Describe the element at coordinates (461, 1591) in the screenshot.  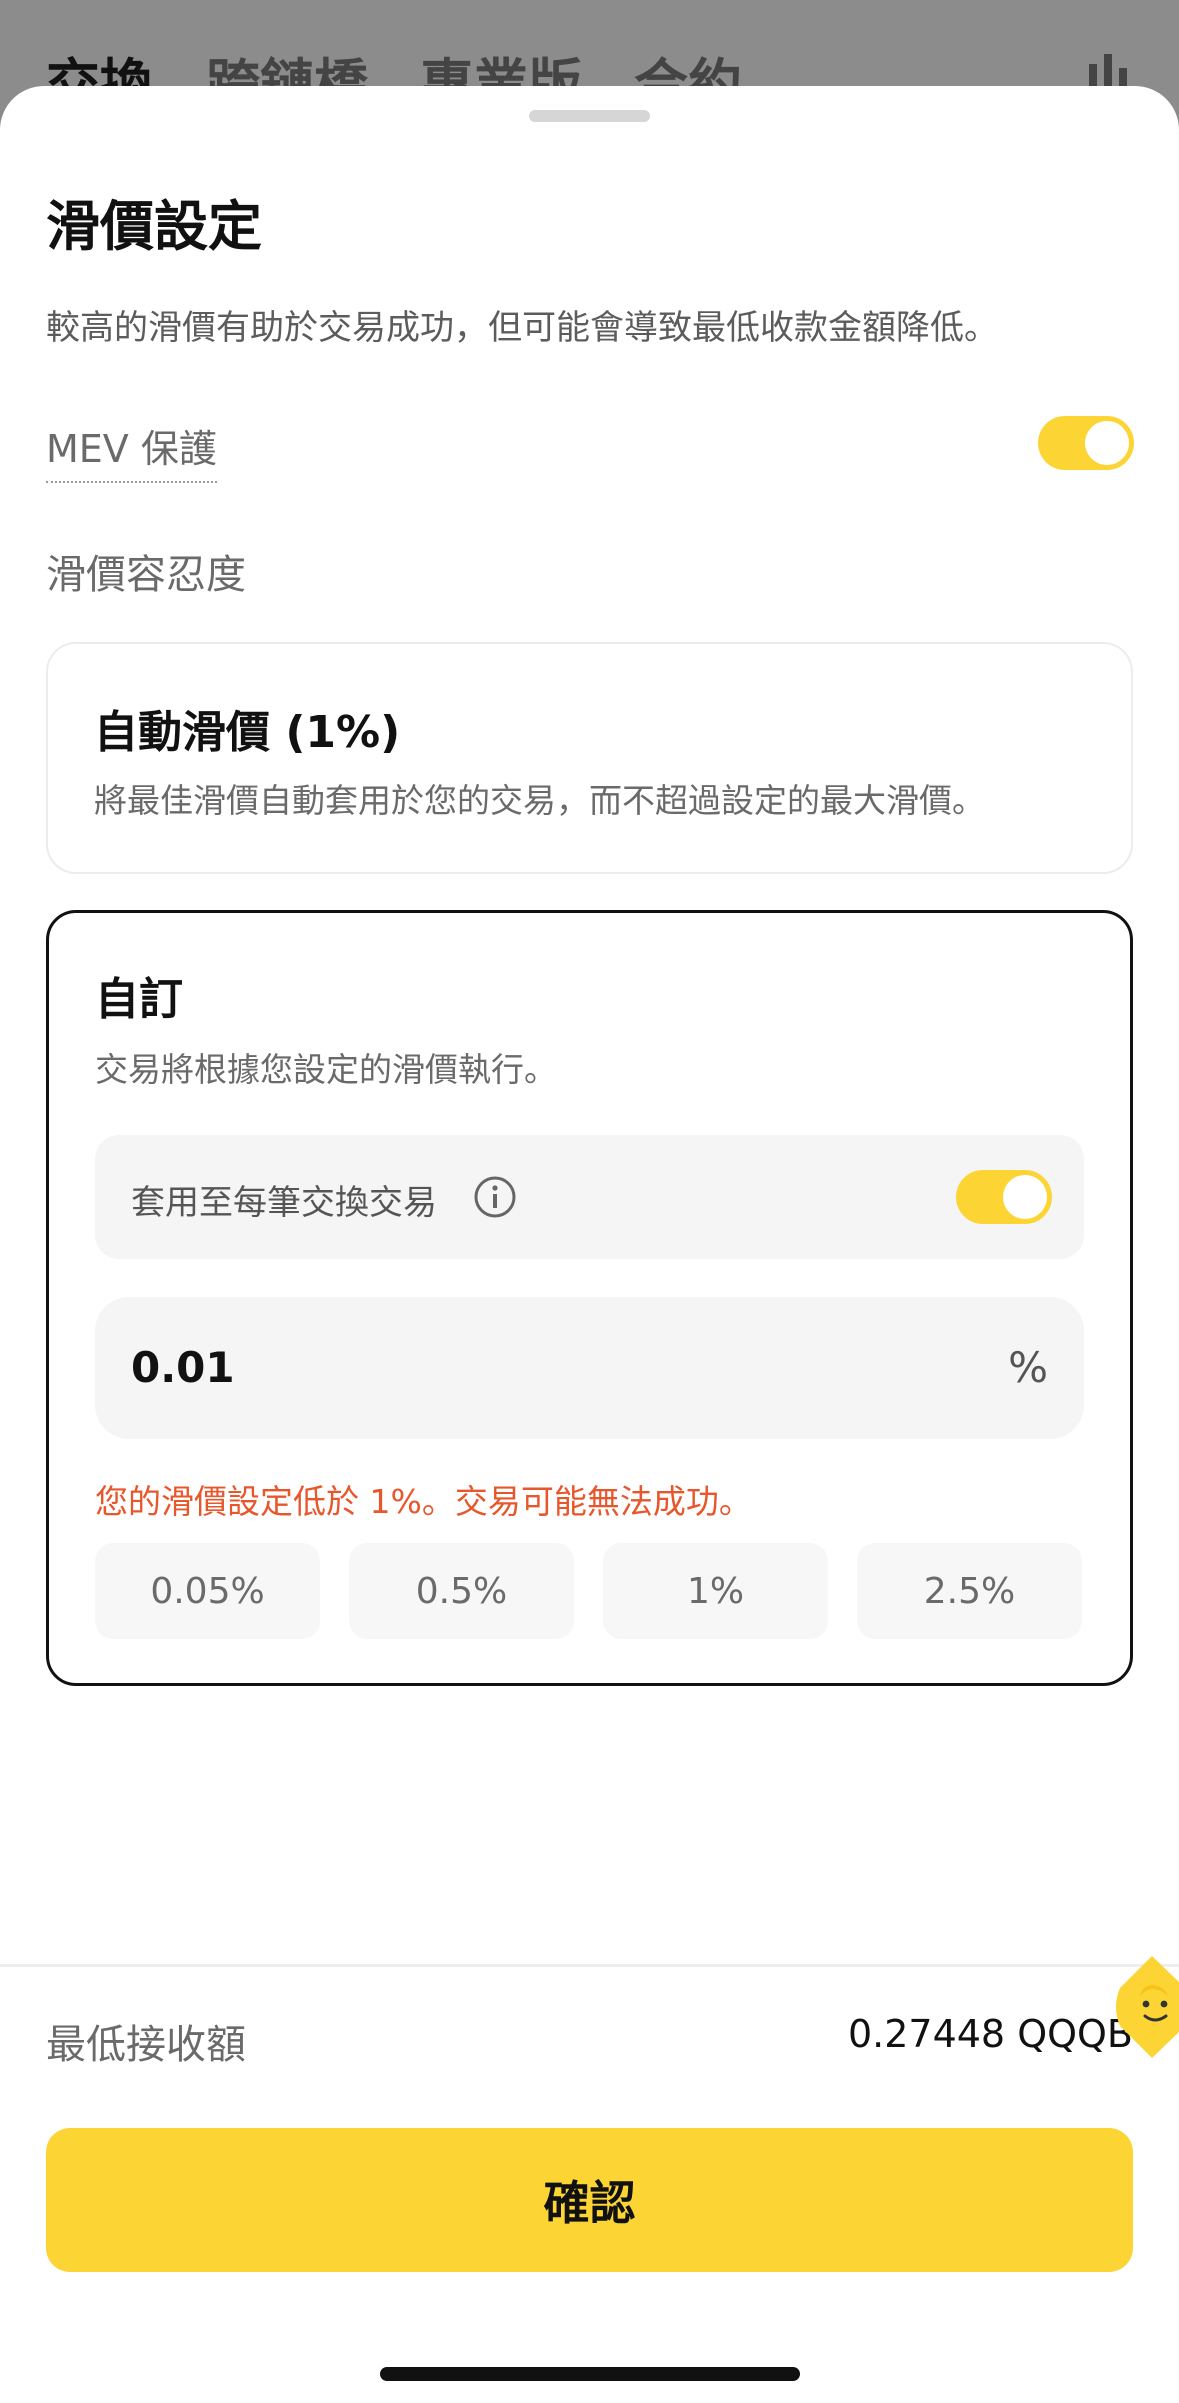
I see `preset-0-5-button: 0.5%` at that location.